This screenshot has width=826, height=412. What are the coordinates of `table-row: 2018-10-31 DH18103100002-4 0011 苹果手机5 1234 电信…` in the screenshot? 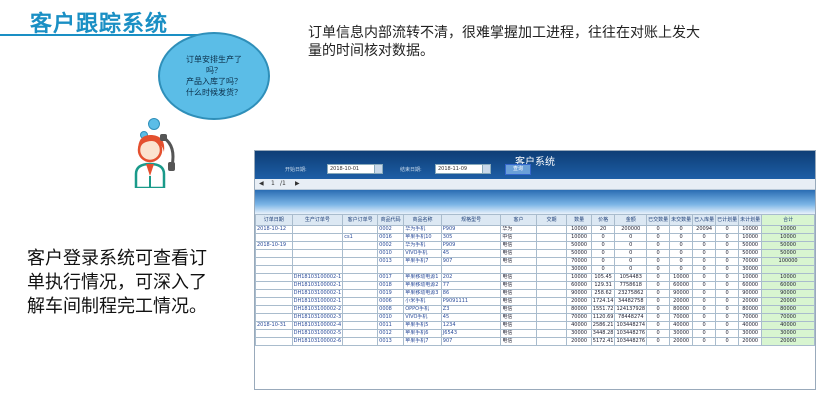 It's located at (535, 325).